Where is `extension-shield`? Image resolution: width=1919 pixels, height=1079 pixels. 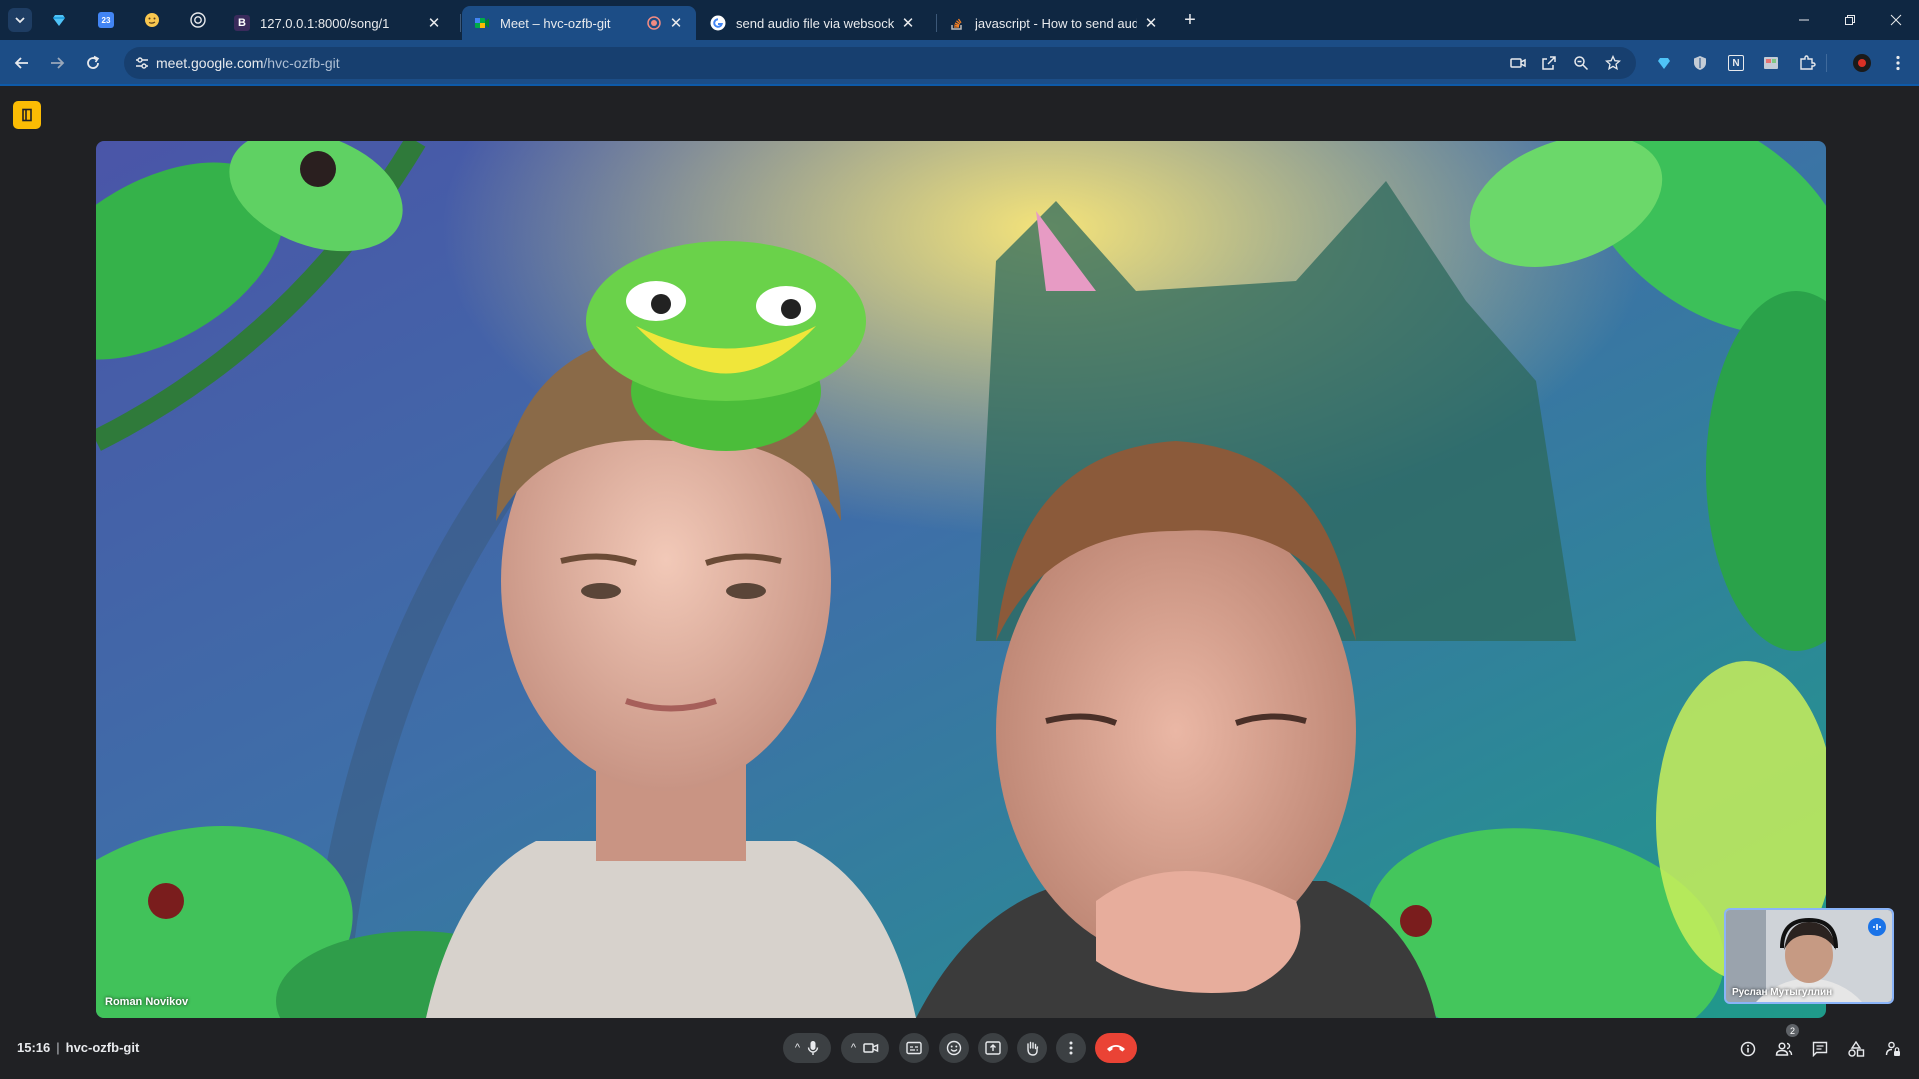
extension-shield is located at coordinates (1700, 63).